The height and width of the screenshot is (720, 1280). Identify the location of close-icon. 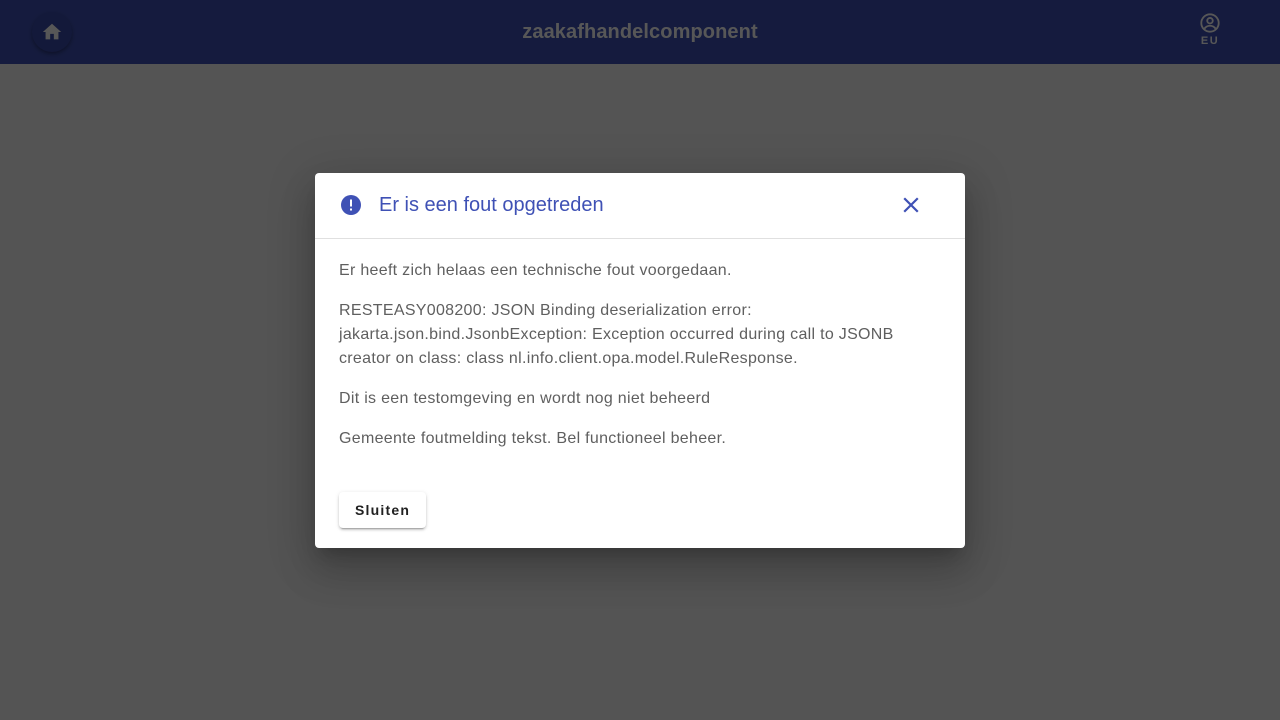
(911, 205).